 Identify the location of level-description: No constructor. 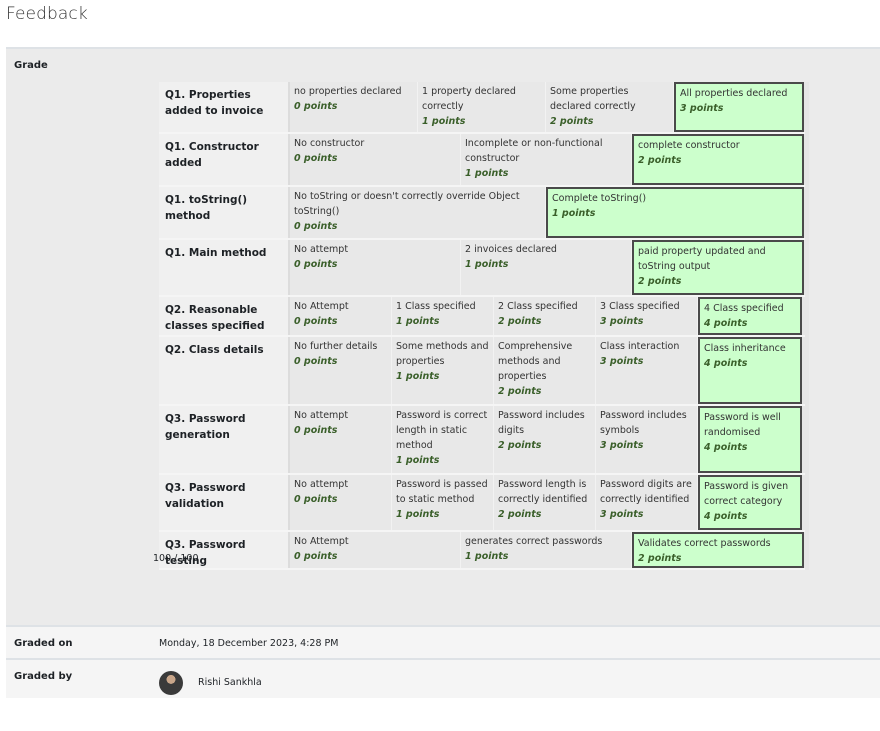
(329, 143).